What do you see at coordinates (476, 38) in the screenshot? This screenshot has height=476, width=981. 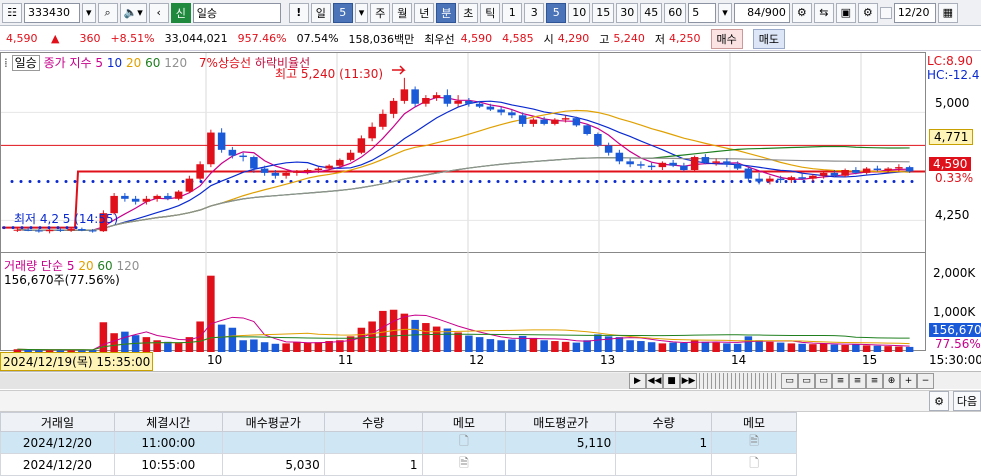 I see `best-sell-price: 4,590` at bounding box center [476, 38].